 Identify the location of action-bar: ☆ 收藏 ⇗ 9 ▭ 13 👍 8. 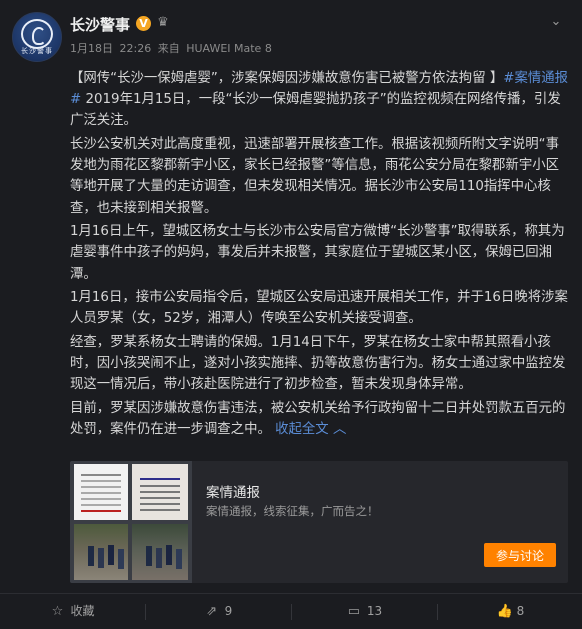
(291, 611).